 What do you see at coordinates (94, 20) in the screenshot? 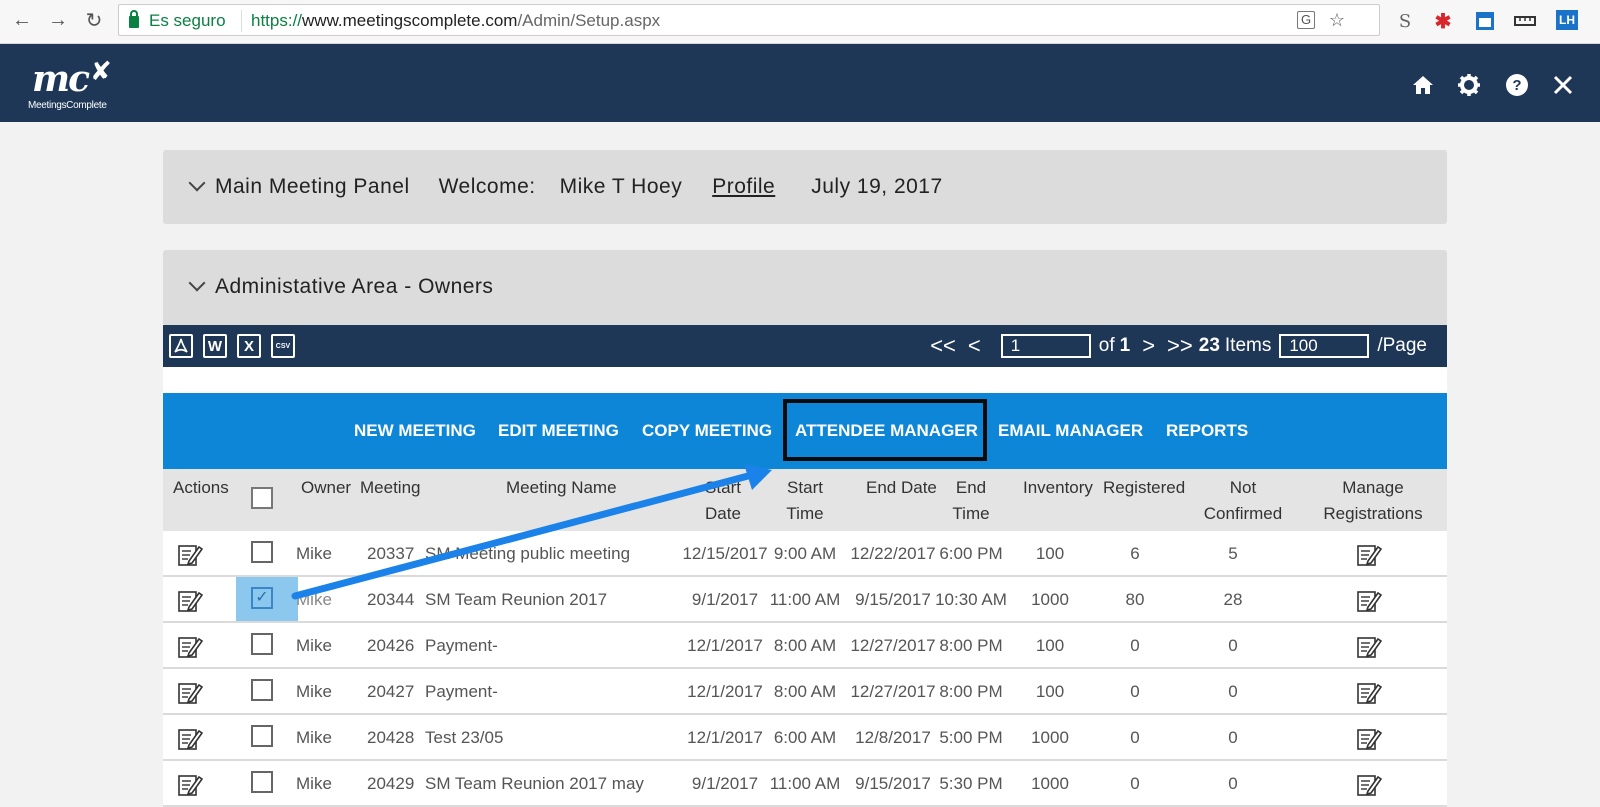
I see `reload-icon: ↻` at bounding box center [94, 20].